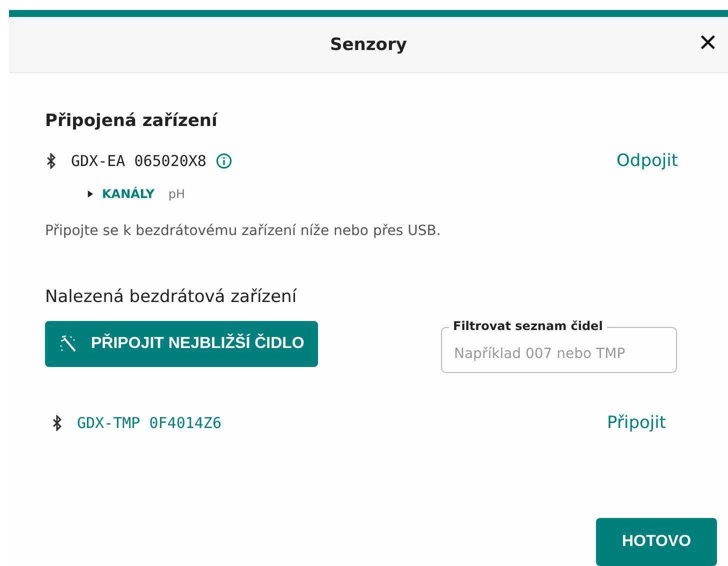 The height and width of the screenshot is (566, 728). Describe the element at coordinates (649, 423) in the screenshot. I see `connect-link: Připojit` at that location.